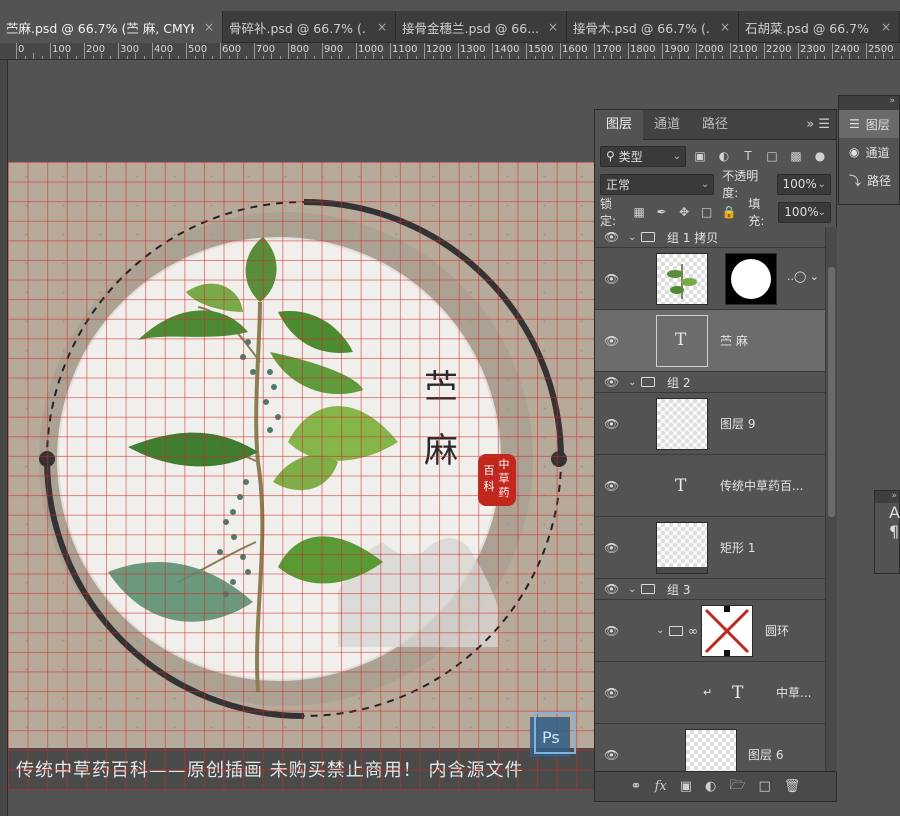 This screenshot has width=900, height=816. I want to click on layer-row-group-2: 👁 ⌄ 组 2, so click(710, 382).